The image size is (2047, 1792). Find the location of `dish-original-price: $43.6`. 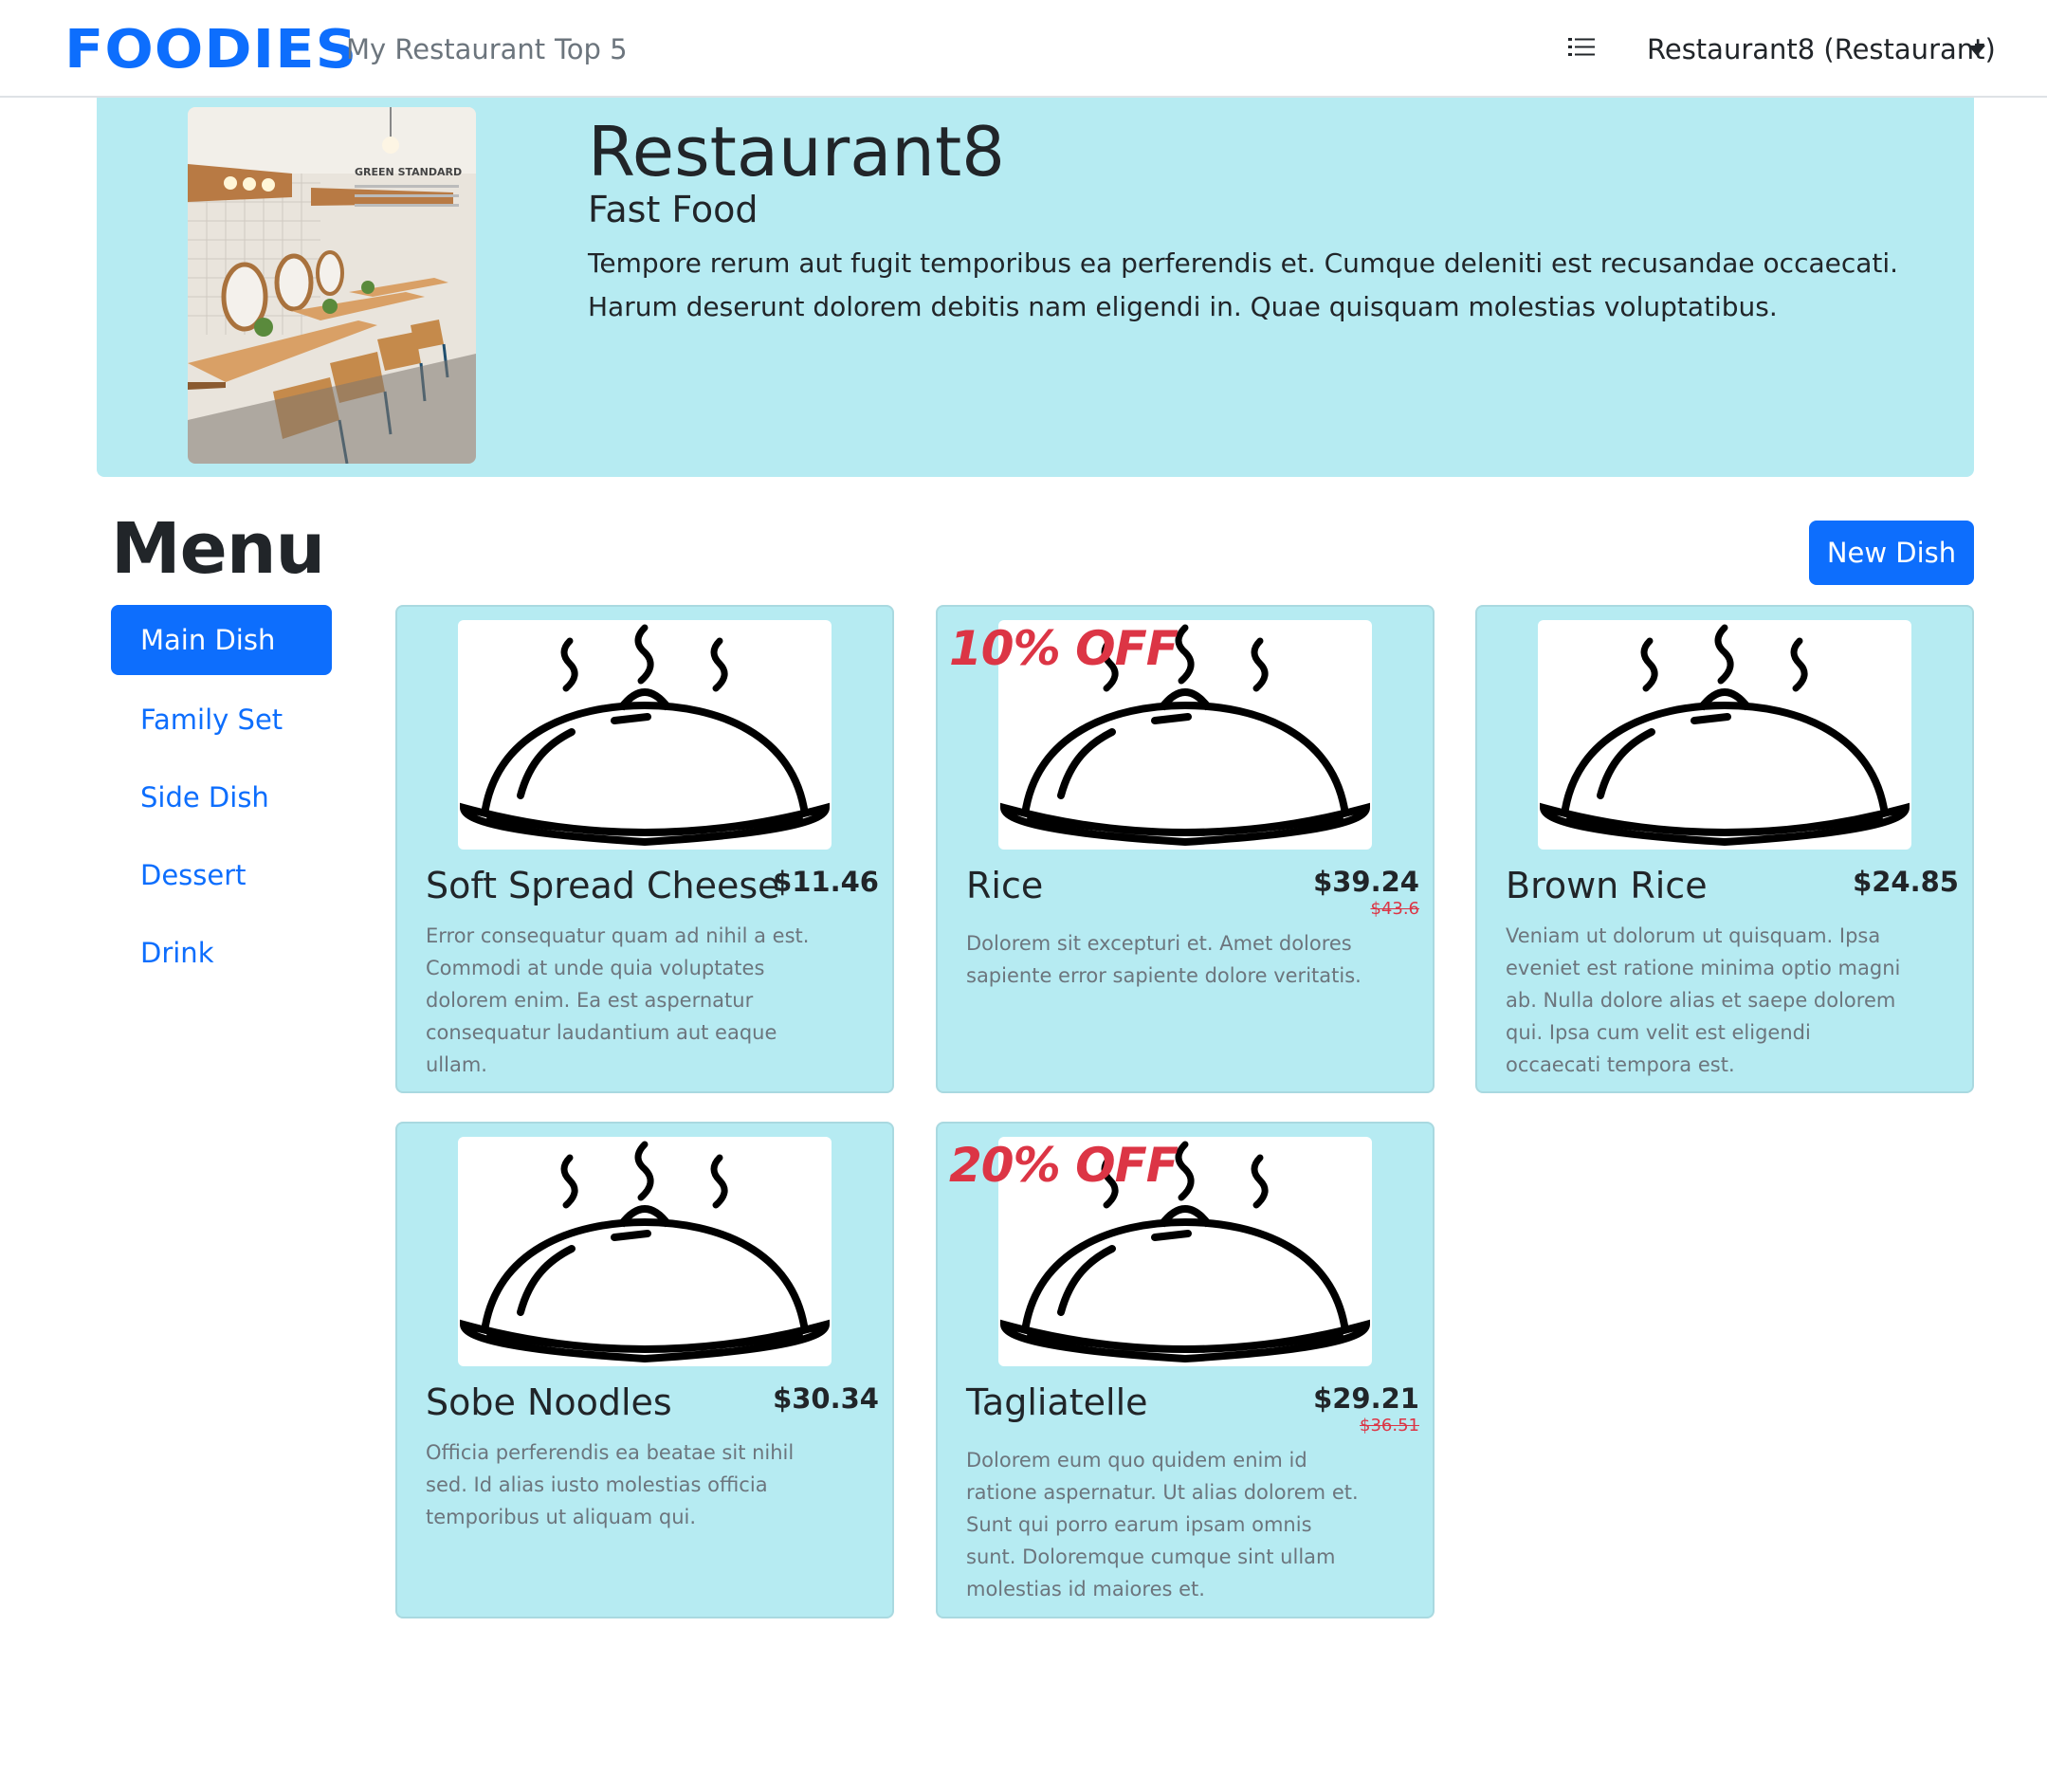

dish-original-price: $43.6 is located at coordinates (1394, 909).